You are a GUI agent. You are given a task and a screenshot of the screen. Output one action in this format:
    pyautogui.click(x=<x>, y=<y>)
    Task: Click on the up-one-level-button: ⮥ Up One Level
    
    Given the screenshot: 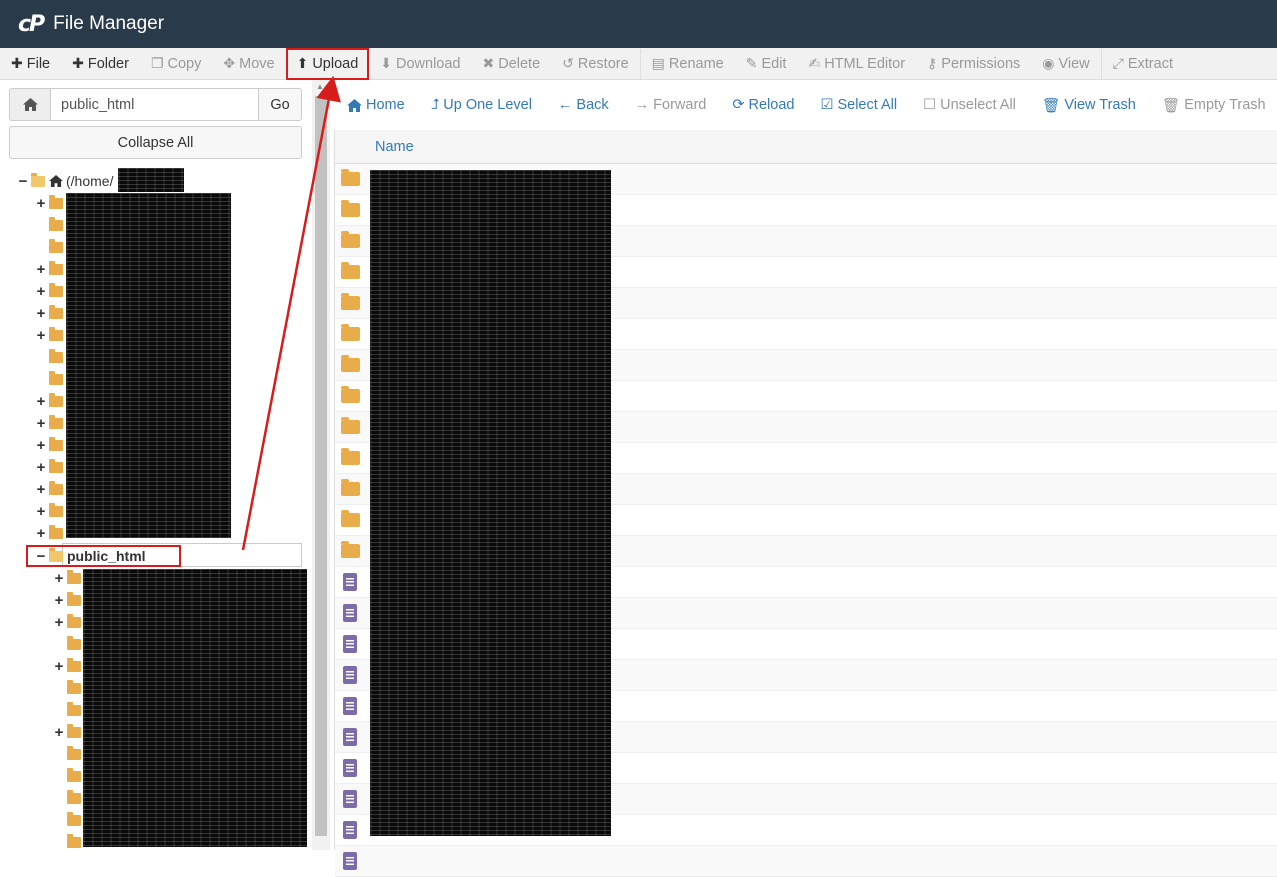 What is the action you would take?
    pyautogui.click(x=481, y=105)
    